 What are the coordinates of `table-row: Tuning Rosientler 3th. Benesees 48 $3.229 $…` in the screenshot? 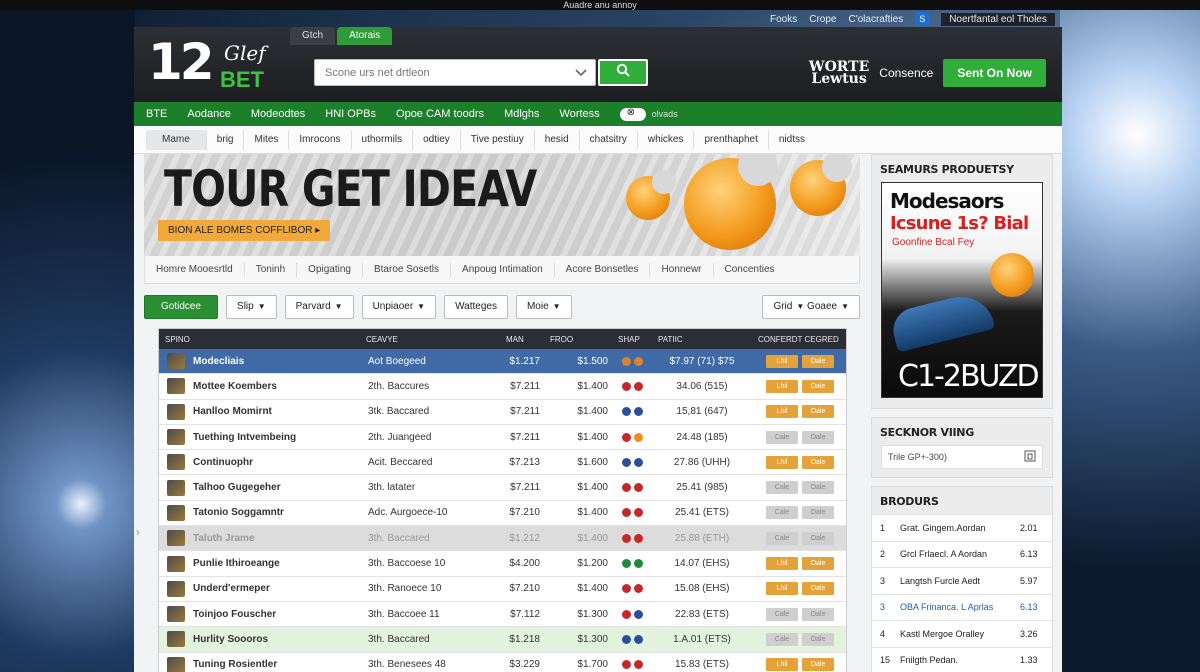 It's located at (502, 662).